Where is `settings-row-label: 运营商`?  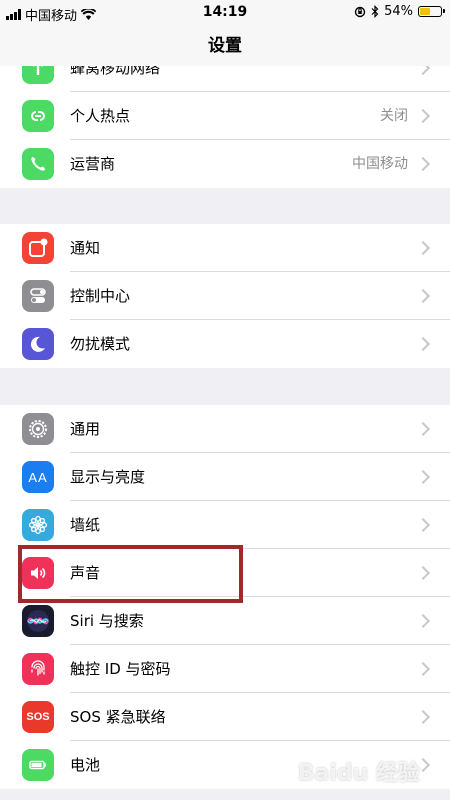 settings-row-label: 运营商 is located at coordinates (93, 164).